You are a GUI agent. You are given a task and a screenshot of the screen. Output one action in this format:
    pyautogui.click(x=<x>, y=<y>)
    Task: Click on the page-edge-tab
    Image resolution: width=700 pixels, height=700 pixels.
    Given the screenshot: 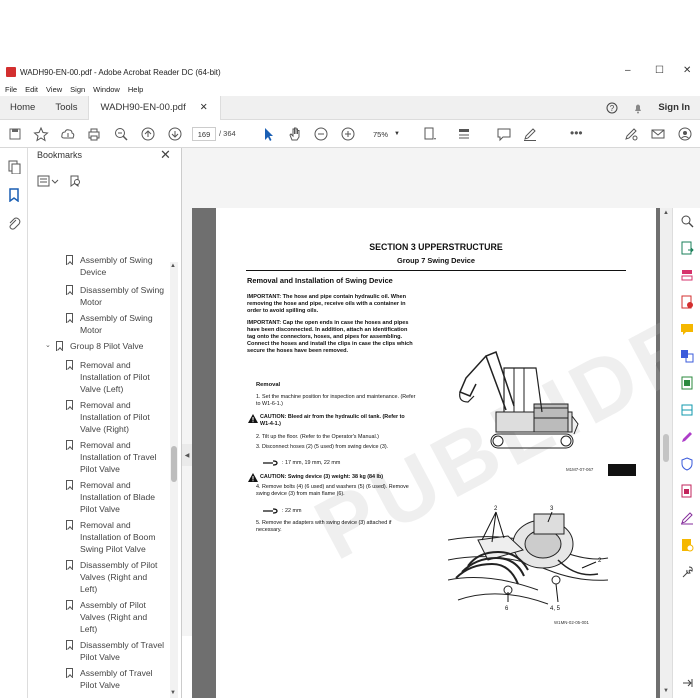 What is the action you would take?
    pyautogui.click(x=622, y=470)
    